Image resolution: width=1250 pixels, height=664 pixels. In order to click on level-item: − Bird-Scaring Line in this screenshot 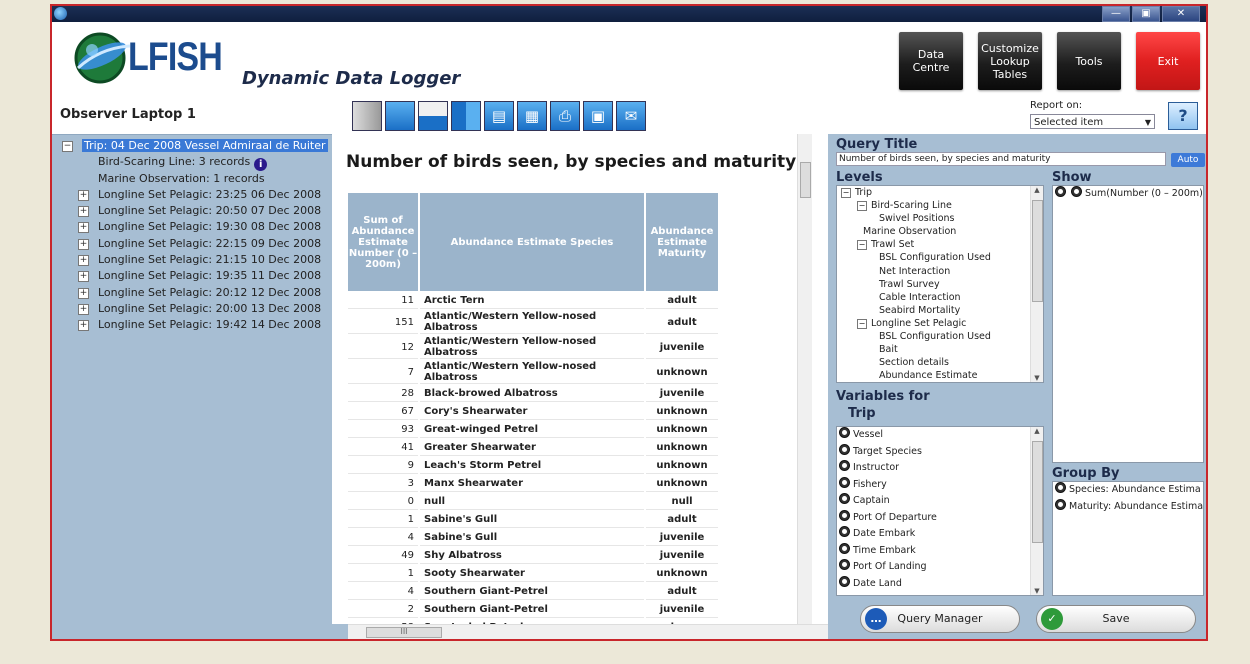, I will do `click(940, 205)`.